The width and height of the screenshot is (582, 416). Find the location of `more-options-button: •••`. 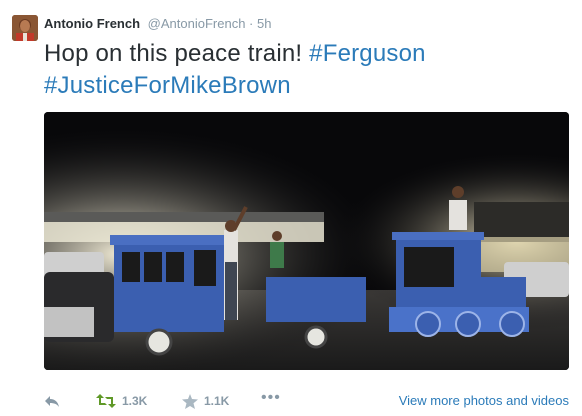

more-options-button: ••• is located at coordinates (271, 398).